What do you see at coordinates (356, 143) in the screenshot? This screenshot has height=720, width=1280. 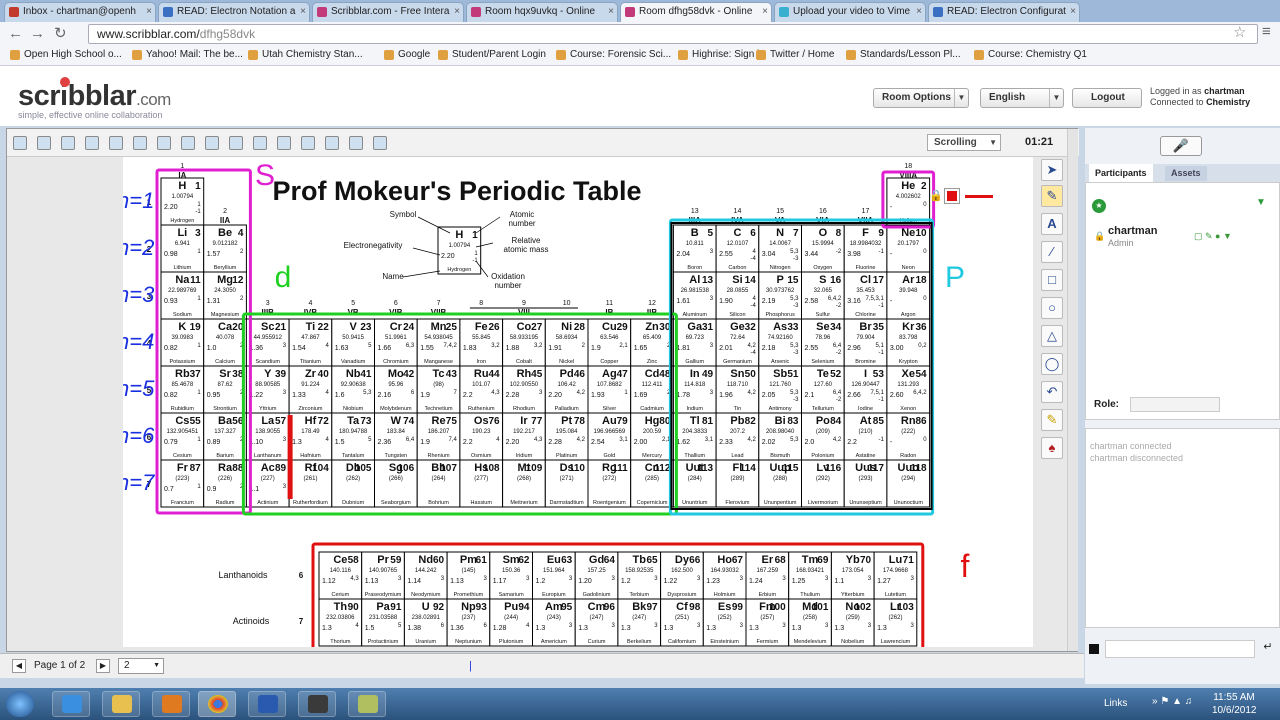 I see `screenshot-icon` at bounding box center [356, 143].